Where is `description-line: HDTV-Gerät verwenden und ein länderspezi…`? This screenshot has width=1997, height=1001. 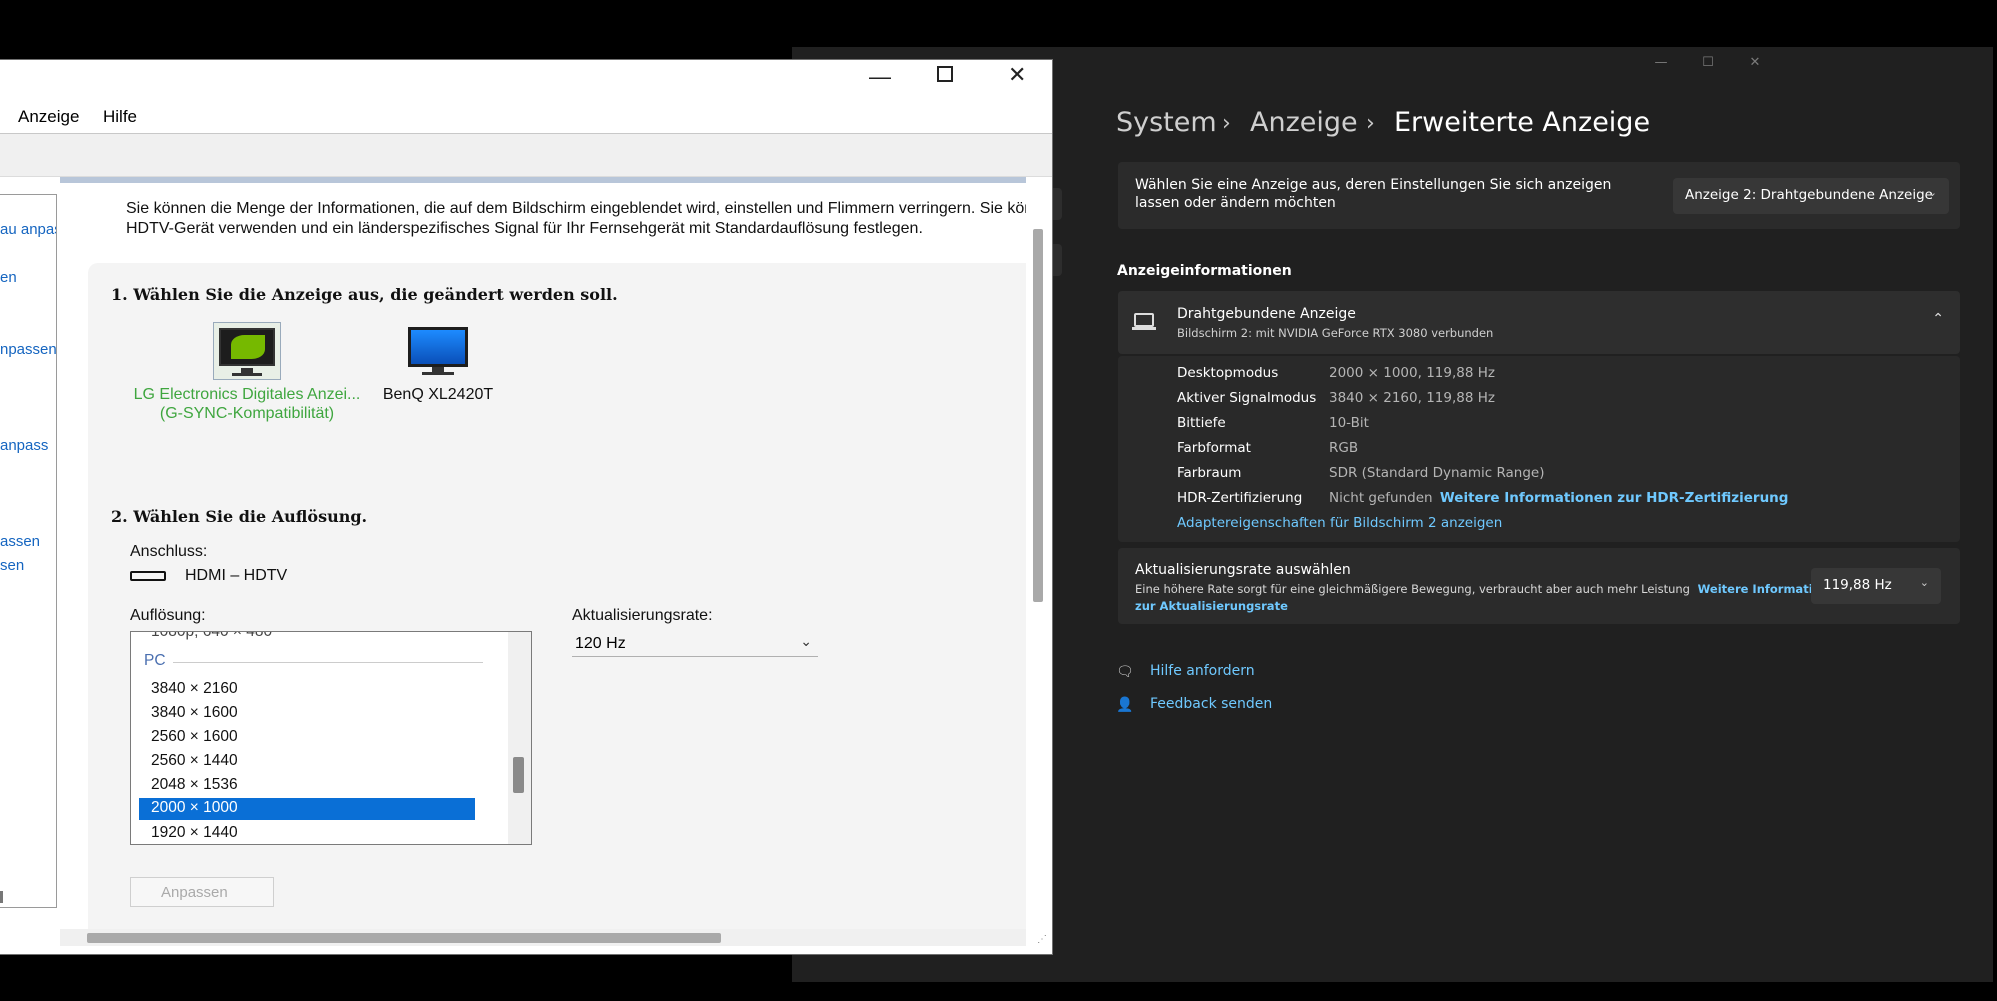
description-line: HDTV-Gerät verwenden und ein länderspezi… is located at coordinates (524, 228).